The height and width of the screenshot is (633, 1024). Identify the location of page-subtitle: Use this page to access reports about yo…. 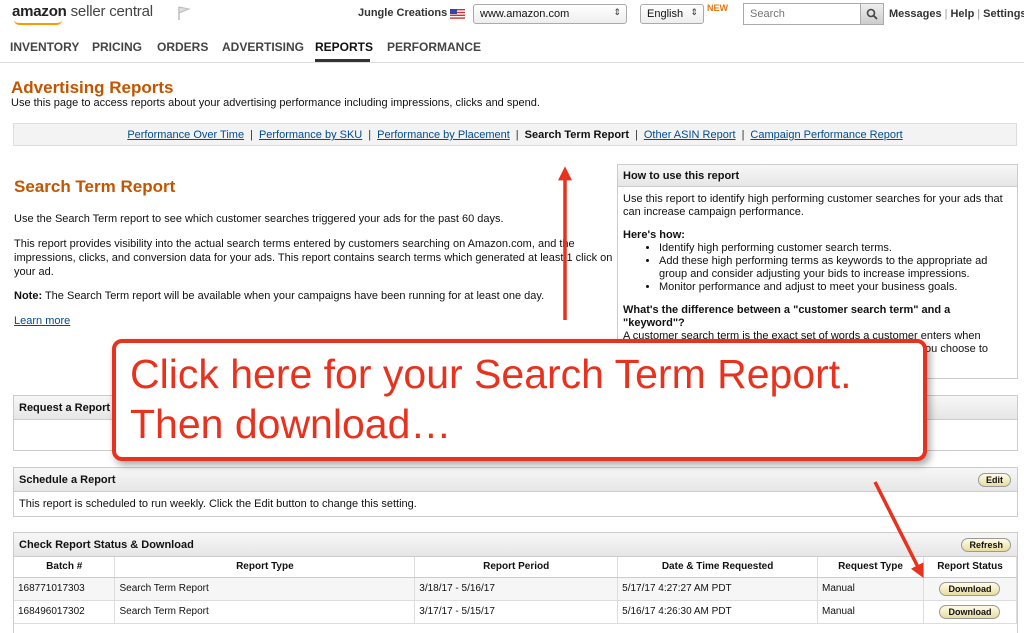
(275, 103).